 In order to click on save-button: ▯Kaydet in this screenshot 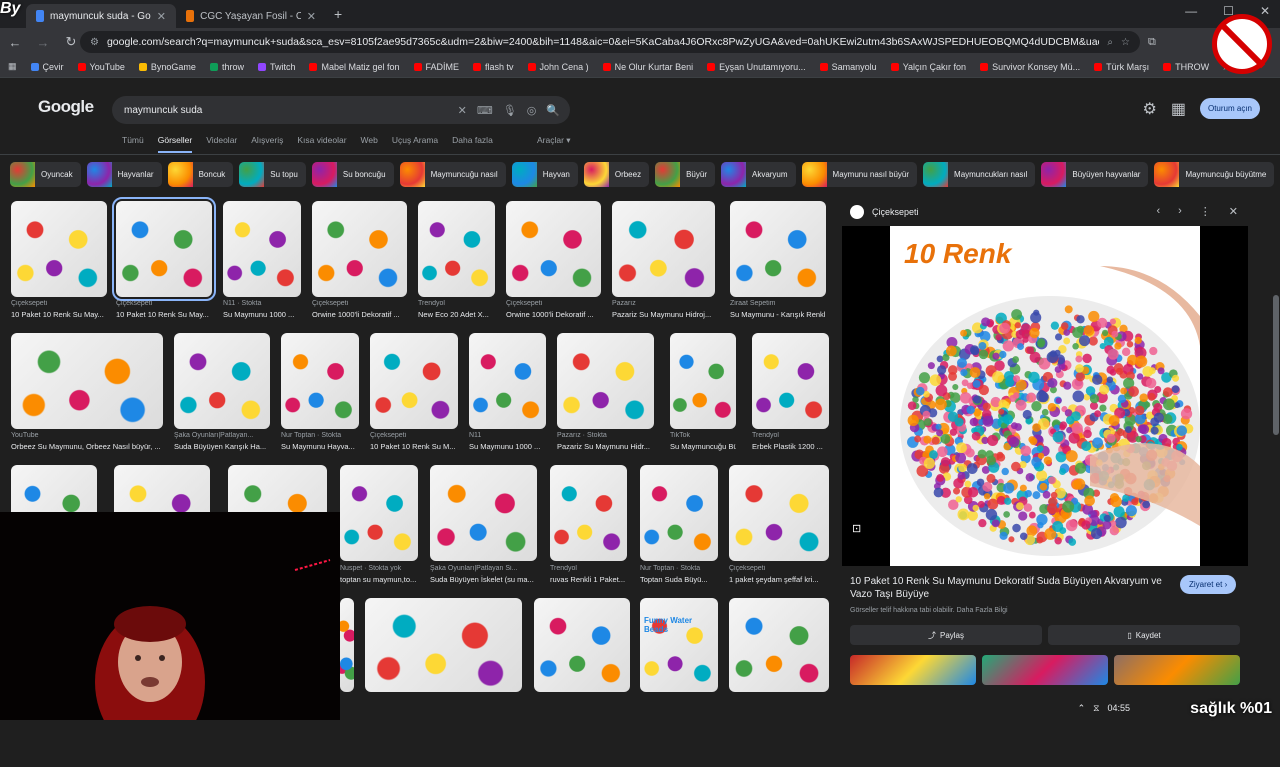, I will do `click(1144, 635)`.